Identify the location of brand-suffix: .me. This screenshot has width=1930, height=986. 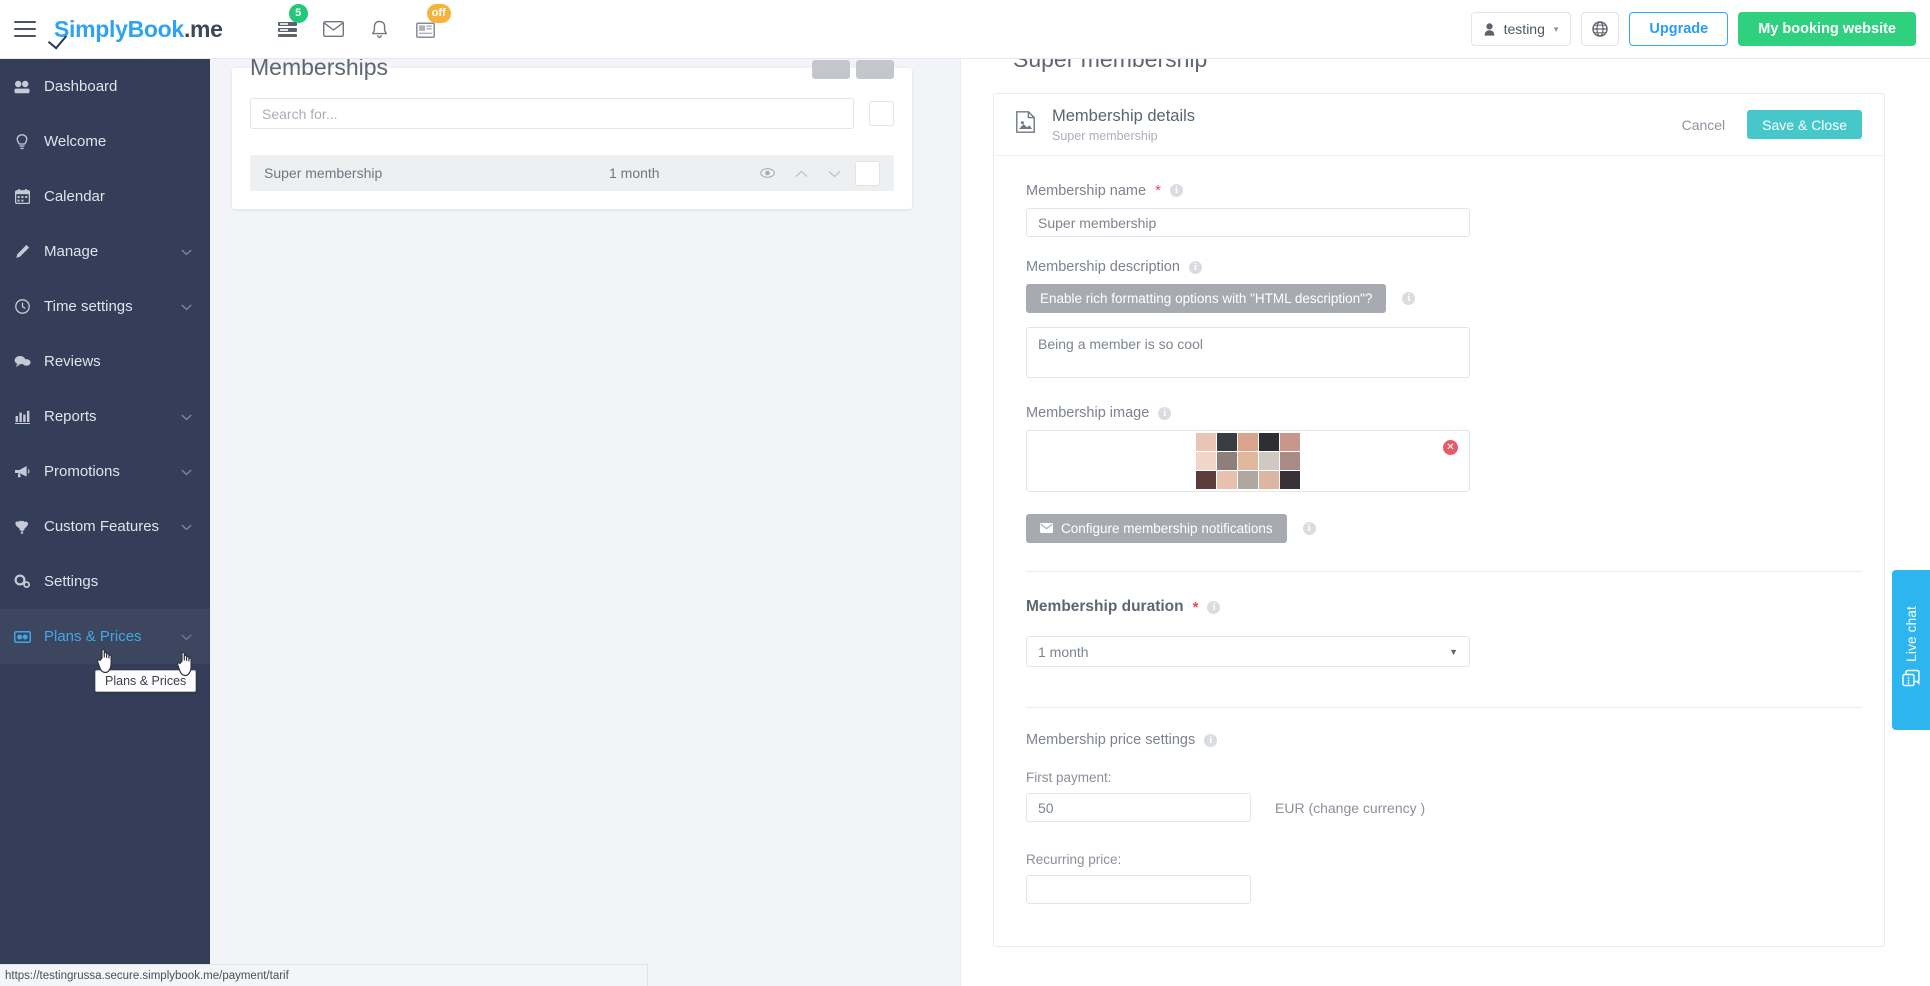
(203, 28).